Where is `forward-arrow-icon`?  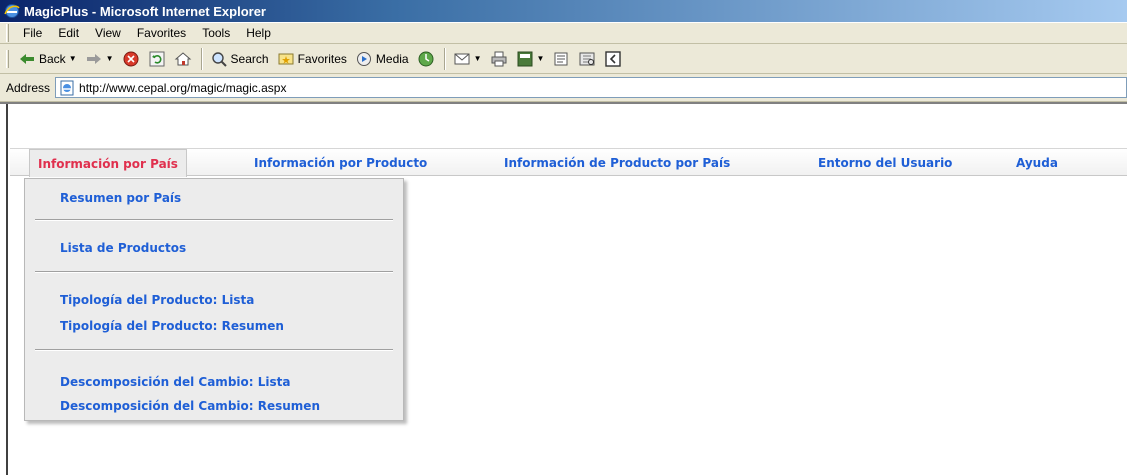
forward-arrow-icon is located at coordinates (93, 58).